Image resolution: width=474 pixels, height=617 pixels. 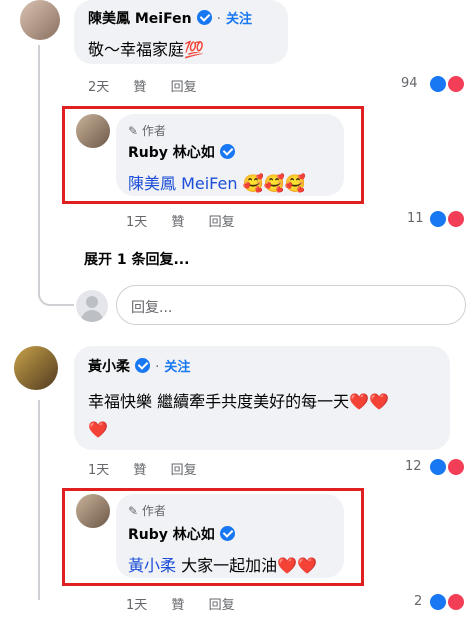 What do you see at coordinates (98, 429) in the screenshot?
I see `comment-text-line2: ❤️` at bounding box center [98, 429].